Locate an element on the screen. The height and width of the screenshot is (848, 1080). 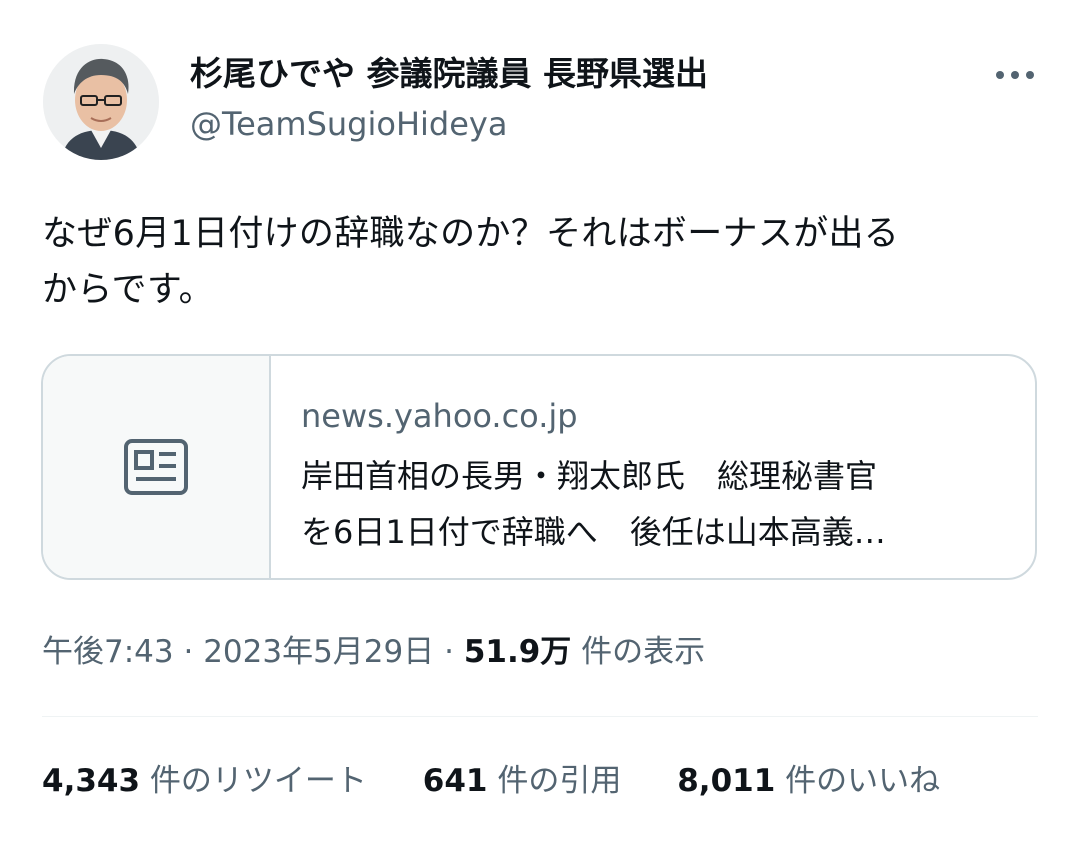
quotes-count: 641 is located at coordinates (455, 781).